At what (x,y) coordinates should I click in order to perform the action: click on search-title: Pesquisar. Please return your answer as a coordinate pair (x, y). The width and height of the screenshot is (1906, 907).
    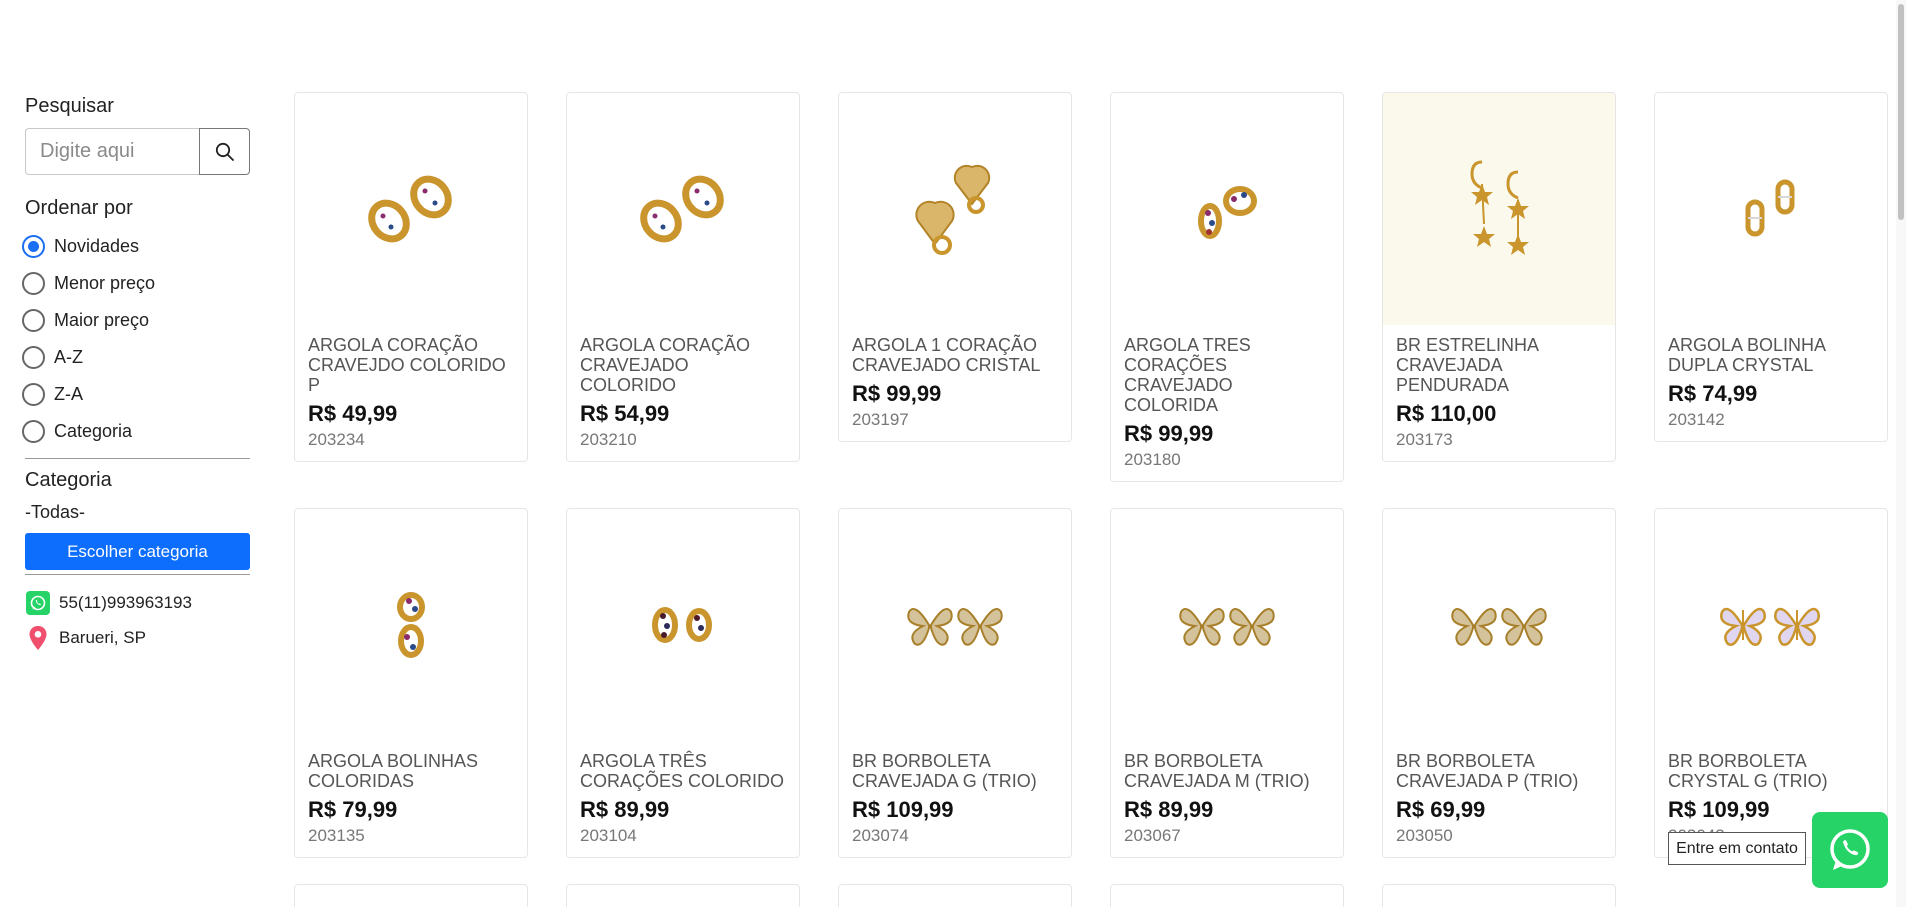
    Looking at the image, I should click on (69, 106).